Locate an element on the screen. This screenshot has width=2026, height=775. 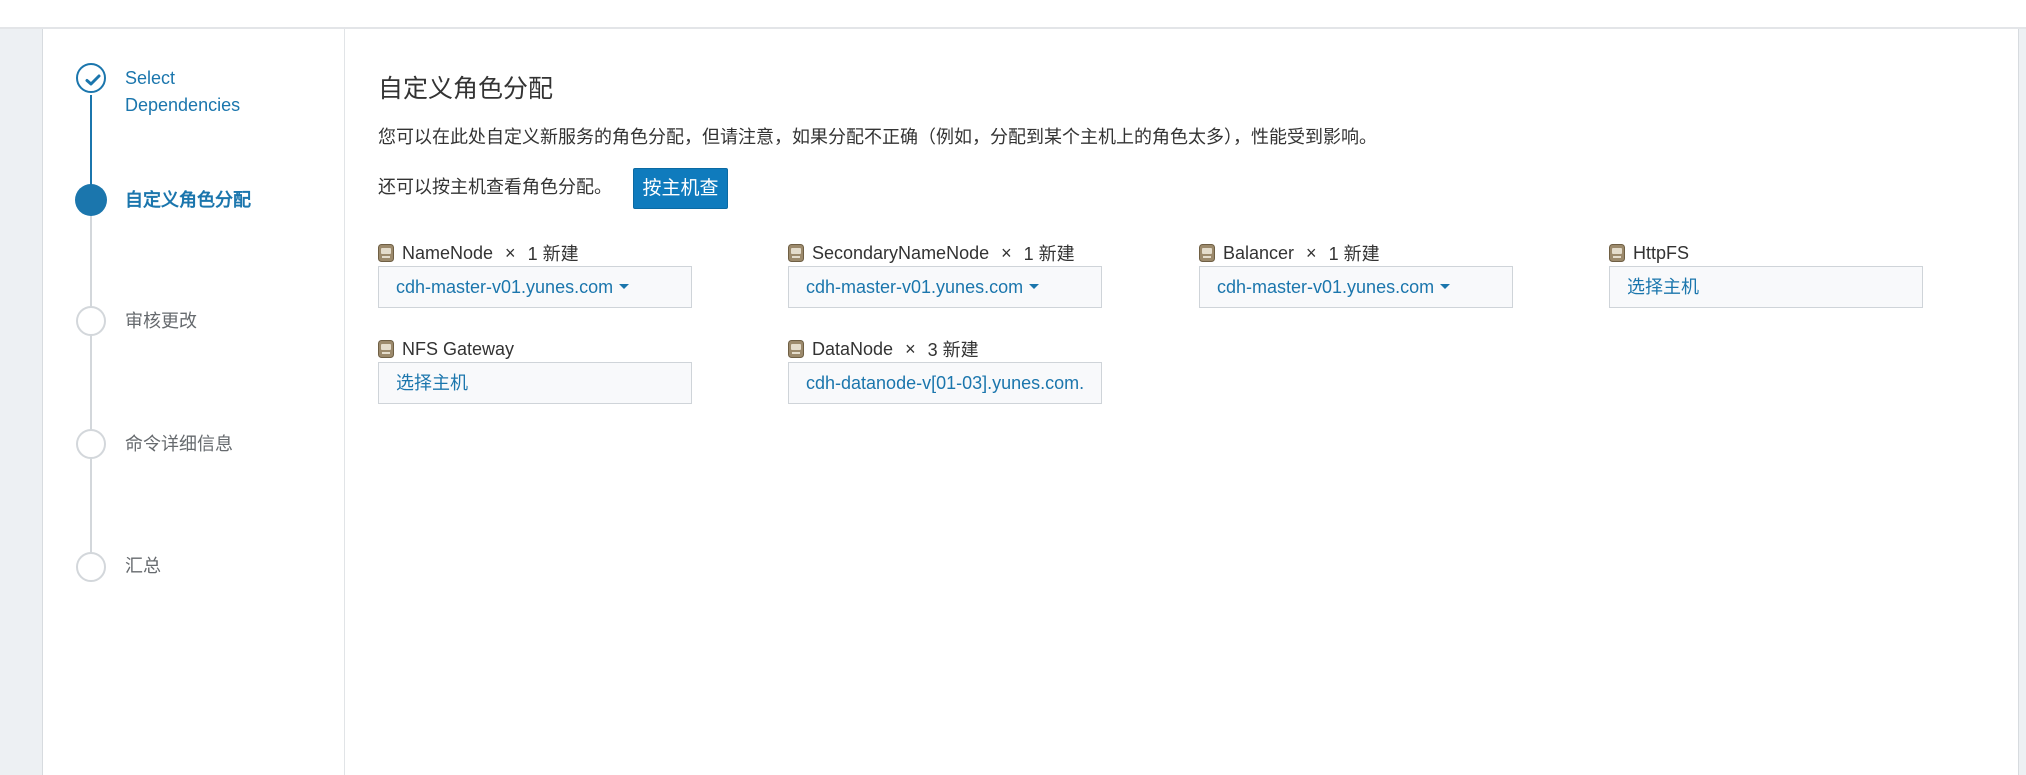
role-header: NameNode × 1 新建 is located at coordinates (478, 253).